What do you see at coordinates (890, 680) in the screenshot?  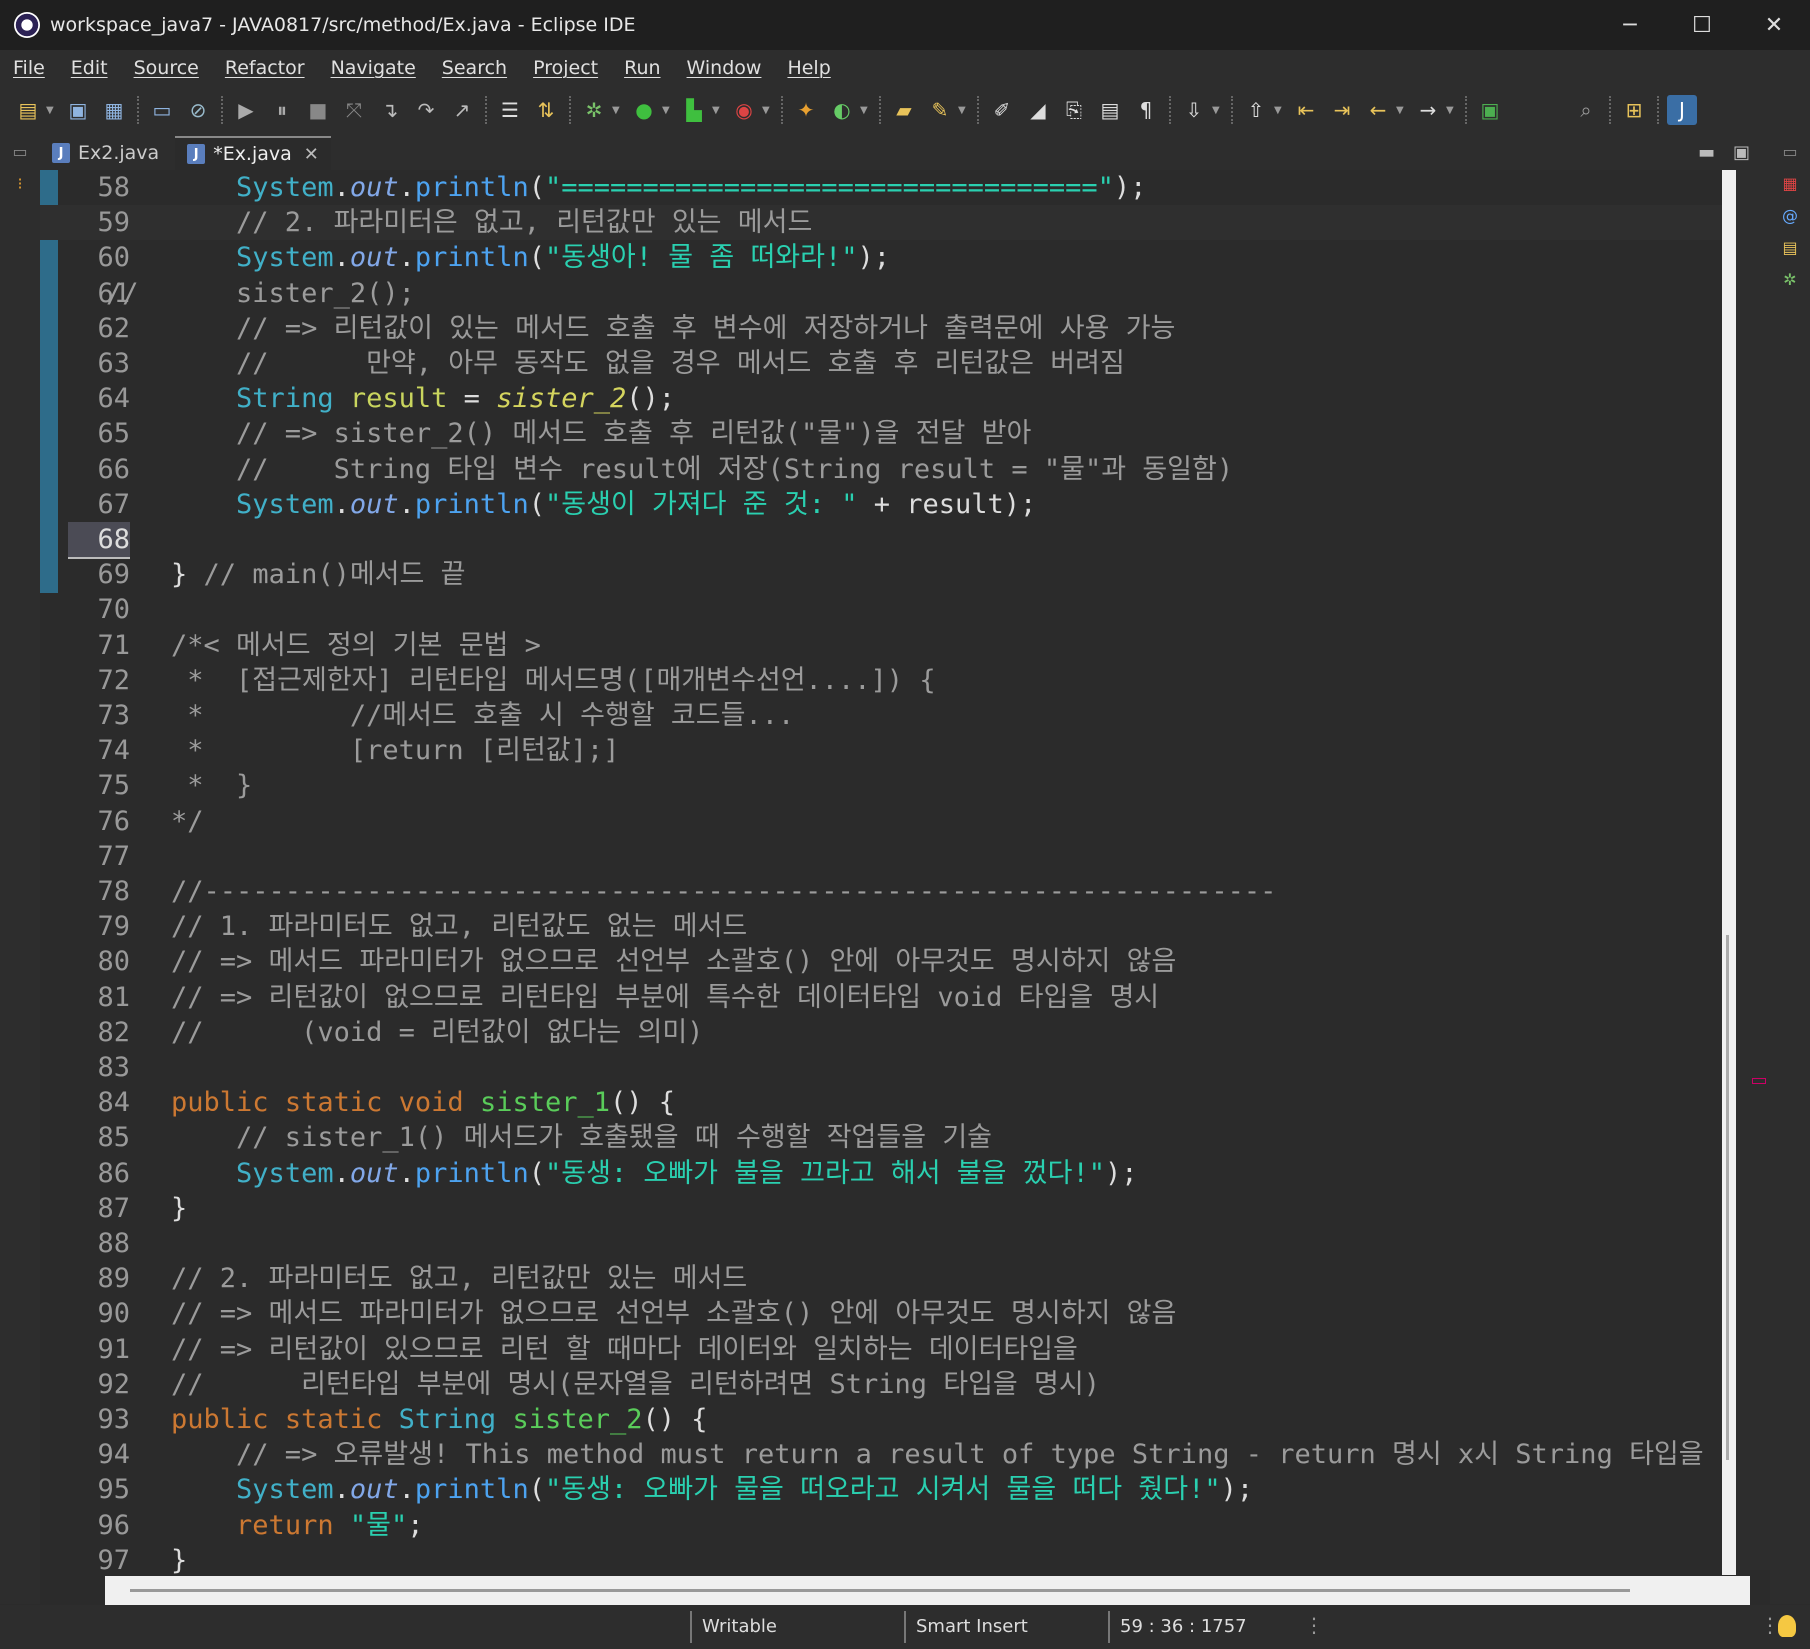 I see `code-line: 72 * [접근제한자] 리턴타입 메서드명([매개변수선언....]) {` at bounding box center [890, 680].